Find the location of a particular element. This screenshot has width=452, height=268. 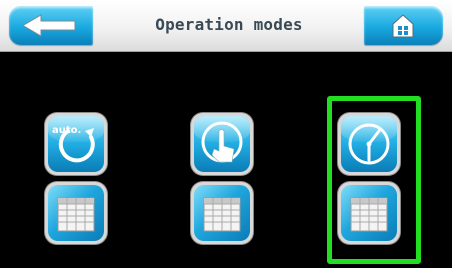

auto-mode-icon: auto. is located at coordinates (73, 144).